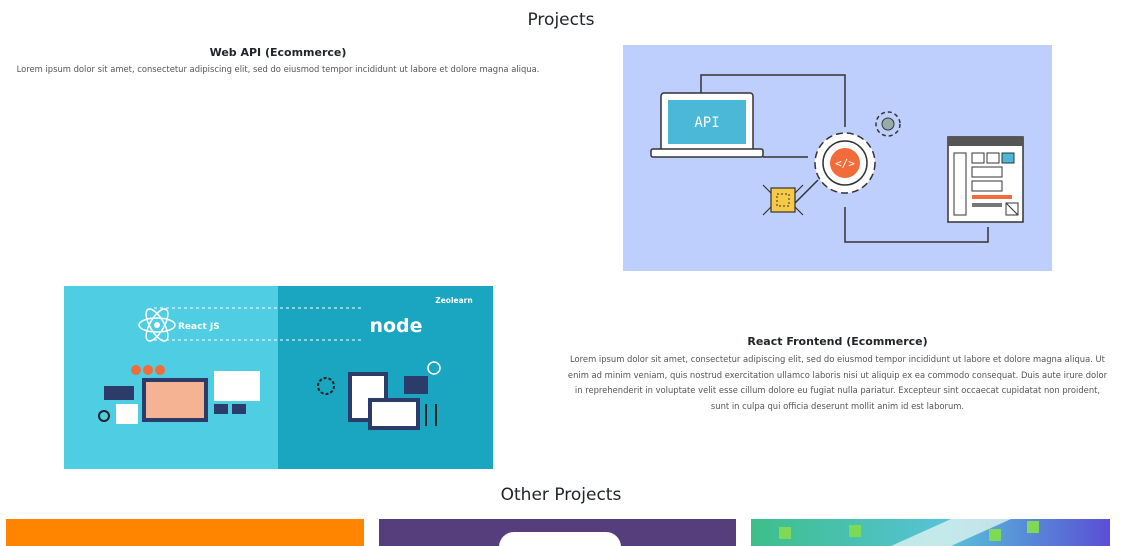 Image resolution: width=1122 pixels, height=546 pixels. Describe the element at coordinates (888, 124) in the screenshot. I see `small-gear-icon` at that location.